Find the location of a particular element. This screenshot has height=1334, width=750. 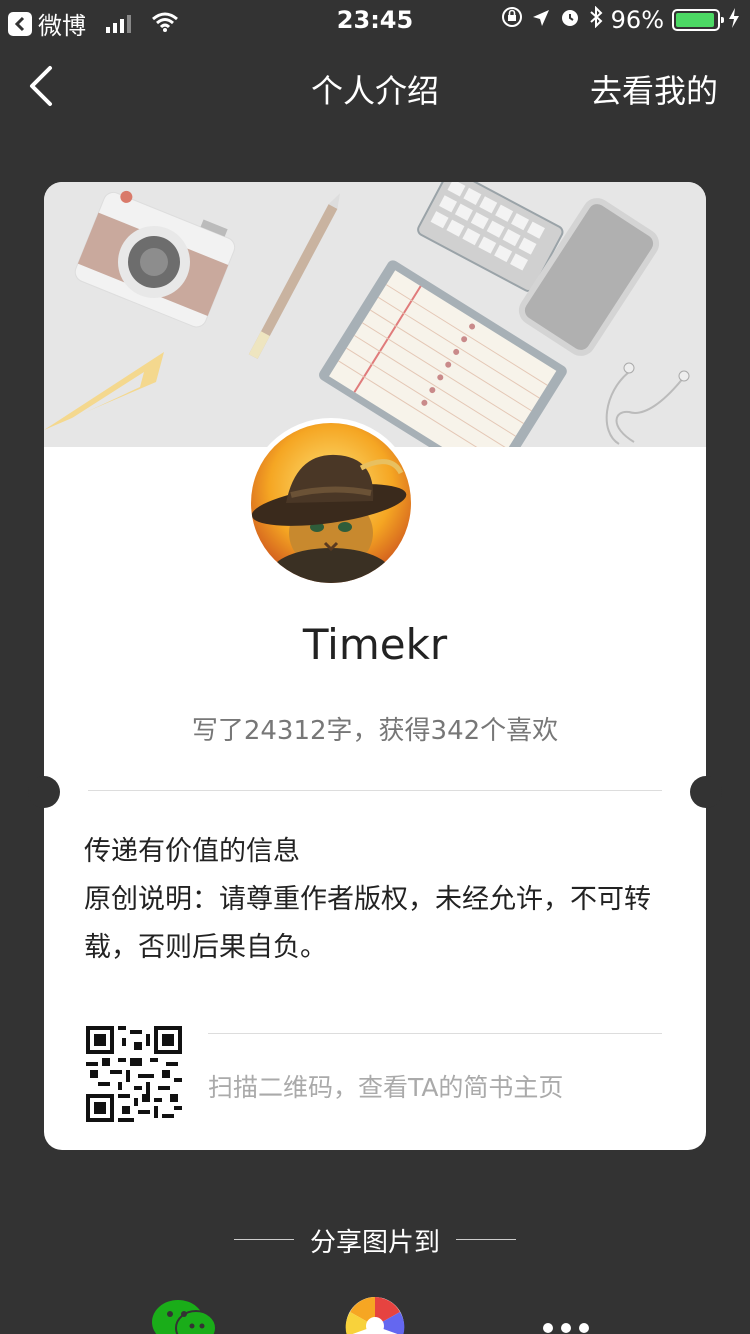

wechat-icon is located at coordinates (184, 1317).